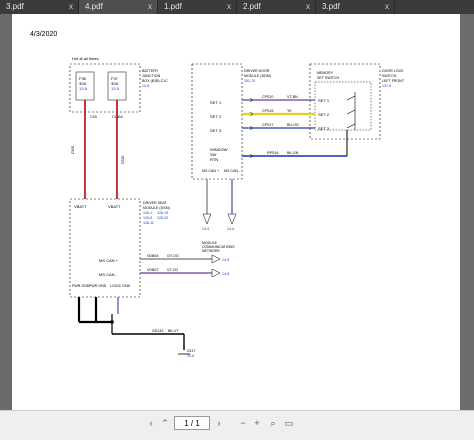  I want to click on c-label-1: C525, so click(123, 160).